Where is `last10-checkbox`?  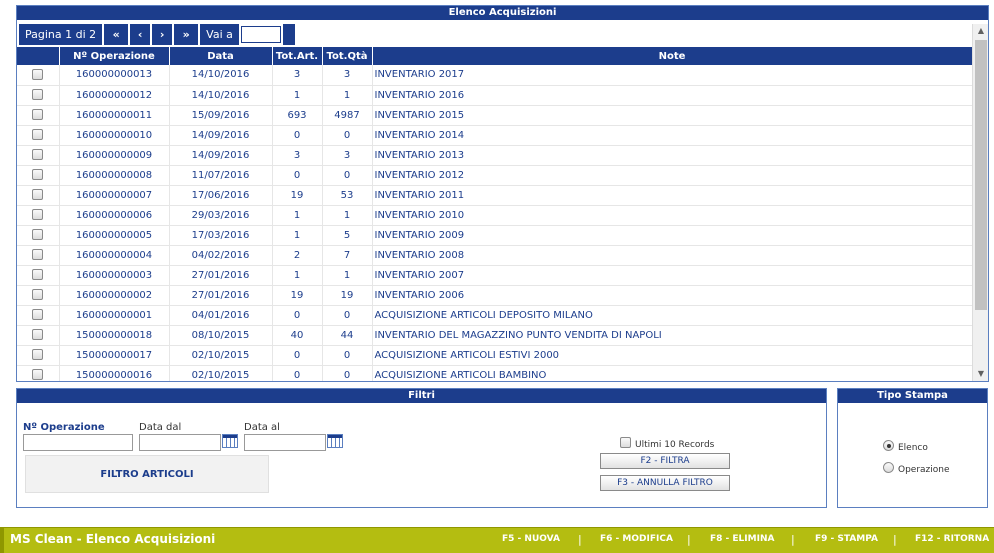 last10-checkbox is located at coordinates (625, 442).